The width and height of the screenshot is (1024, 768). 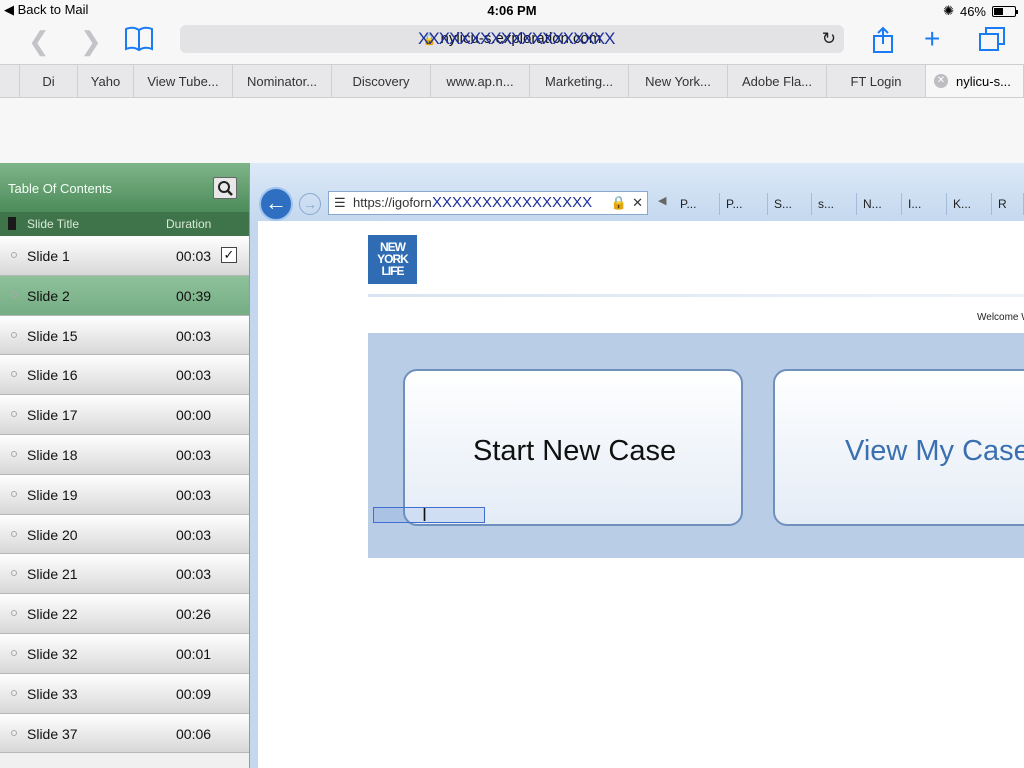 I want to click on toc-search-button, so click(x=225, y=188).